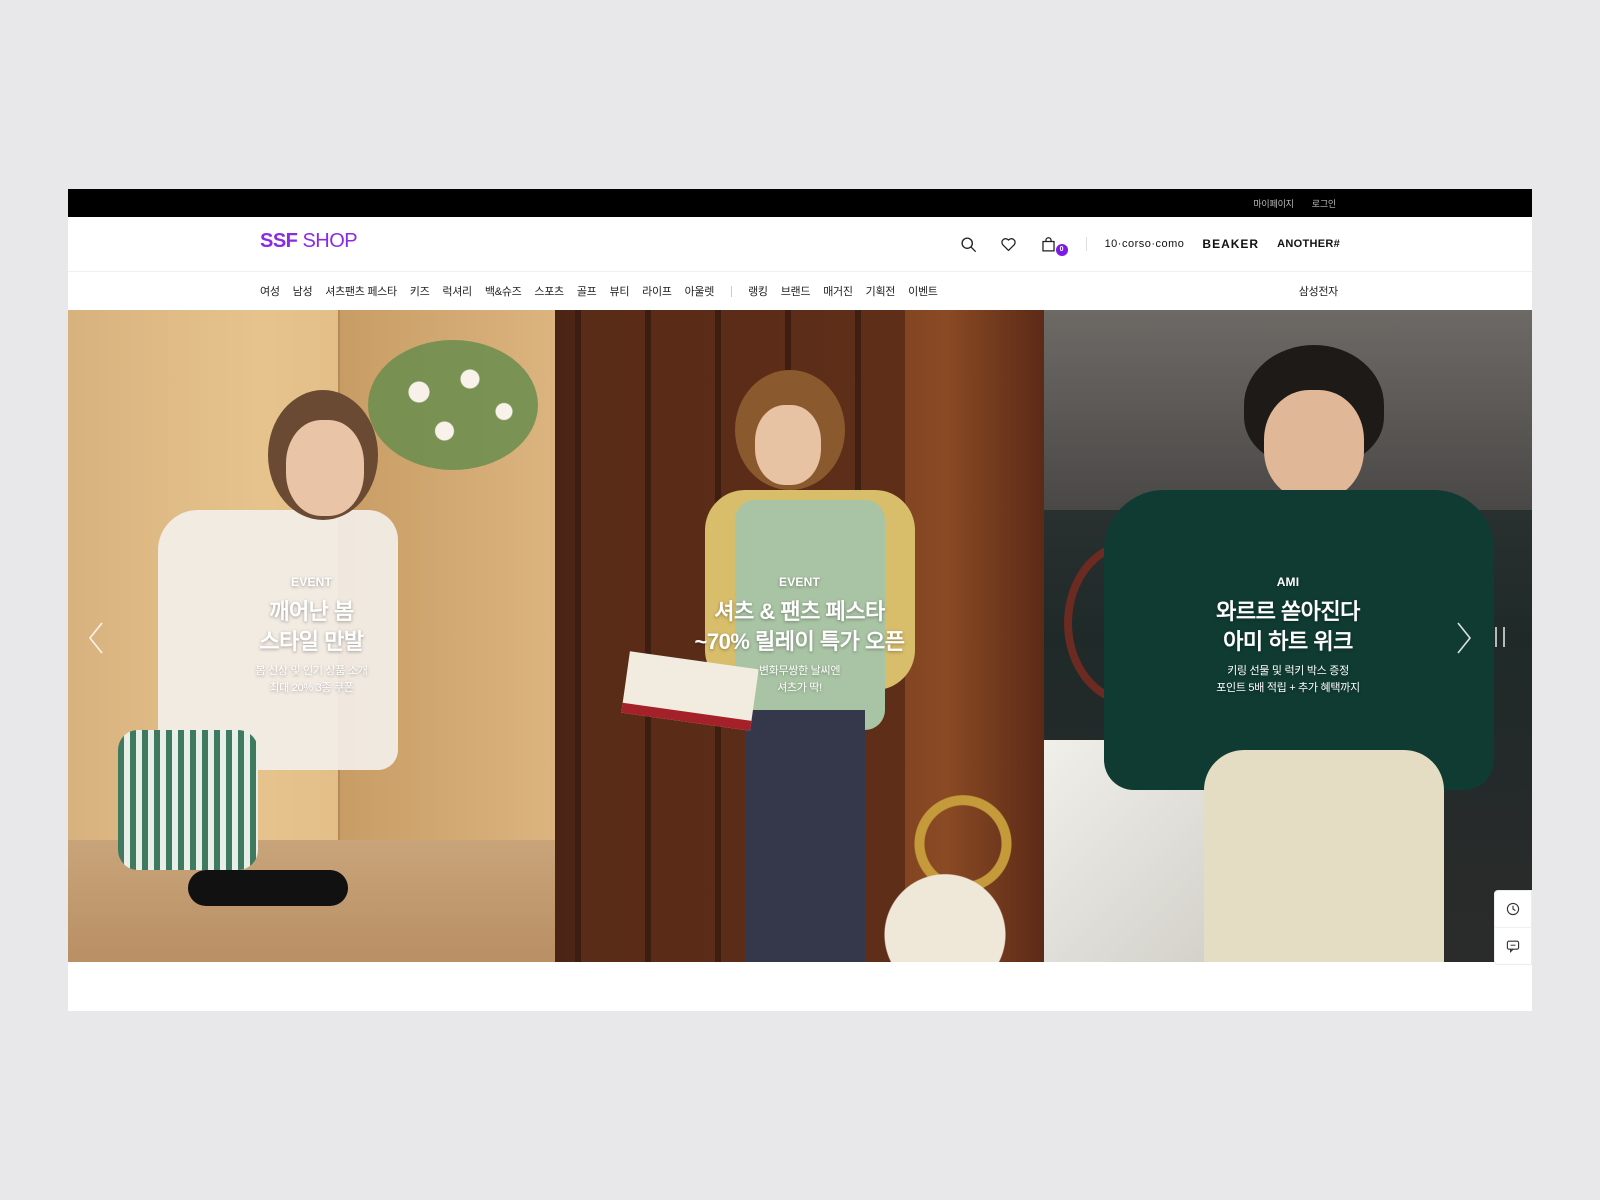 This screenshot has width=1600, height=1200. I want to click on panel2-figure-face, so click(788, 445).